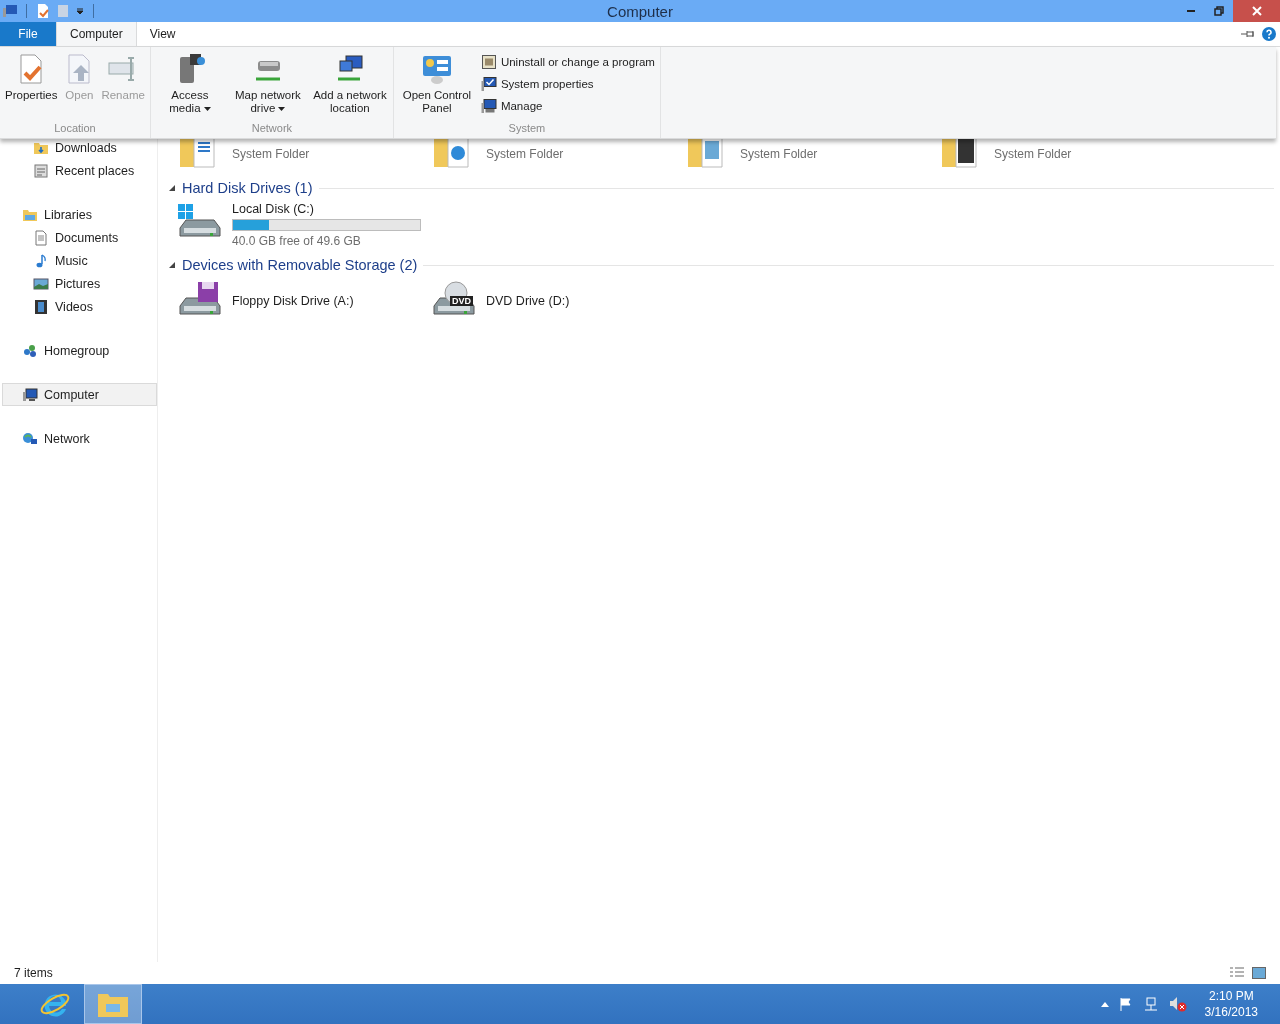 This screenshot has width=1280, height=1024. I want to click on dropdown-arrow-icon, so click(80, 11).